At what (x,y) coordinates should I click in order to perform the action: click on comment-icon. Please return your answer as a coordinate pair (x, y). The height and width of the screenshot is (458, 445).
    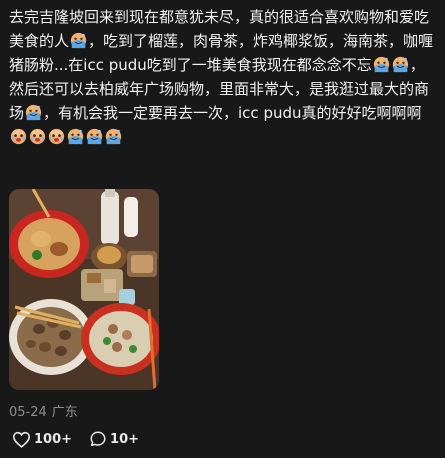
    Looking at the image, I should click on (98, 439).